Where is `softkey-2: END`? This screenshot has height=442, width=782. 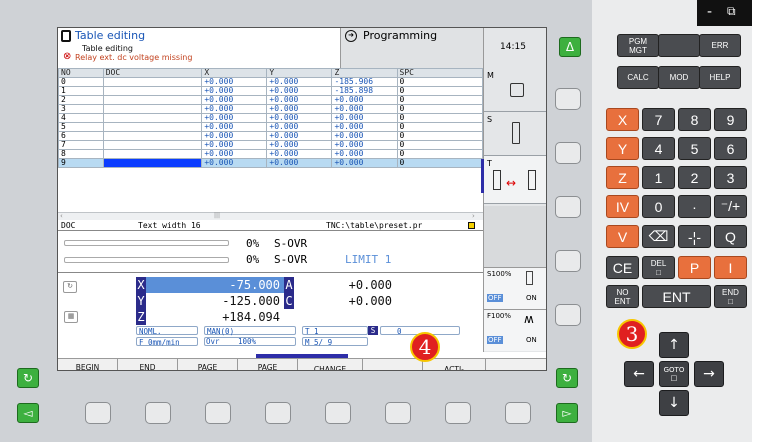 softkey-2: END is located at coordinates (148, 364).